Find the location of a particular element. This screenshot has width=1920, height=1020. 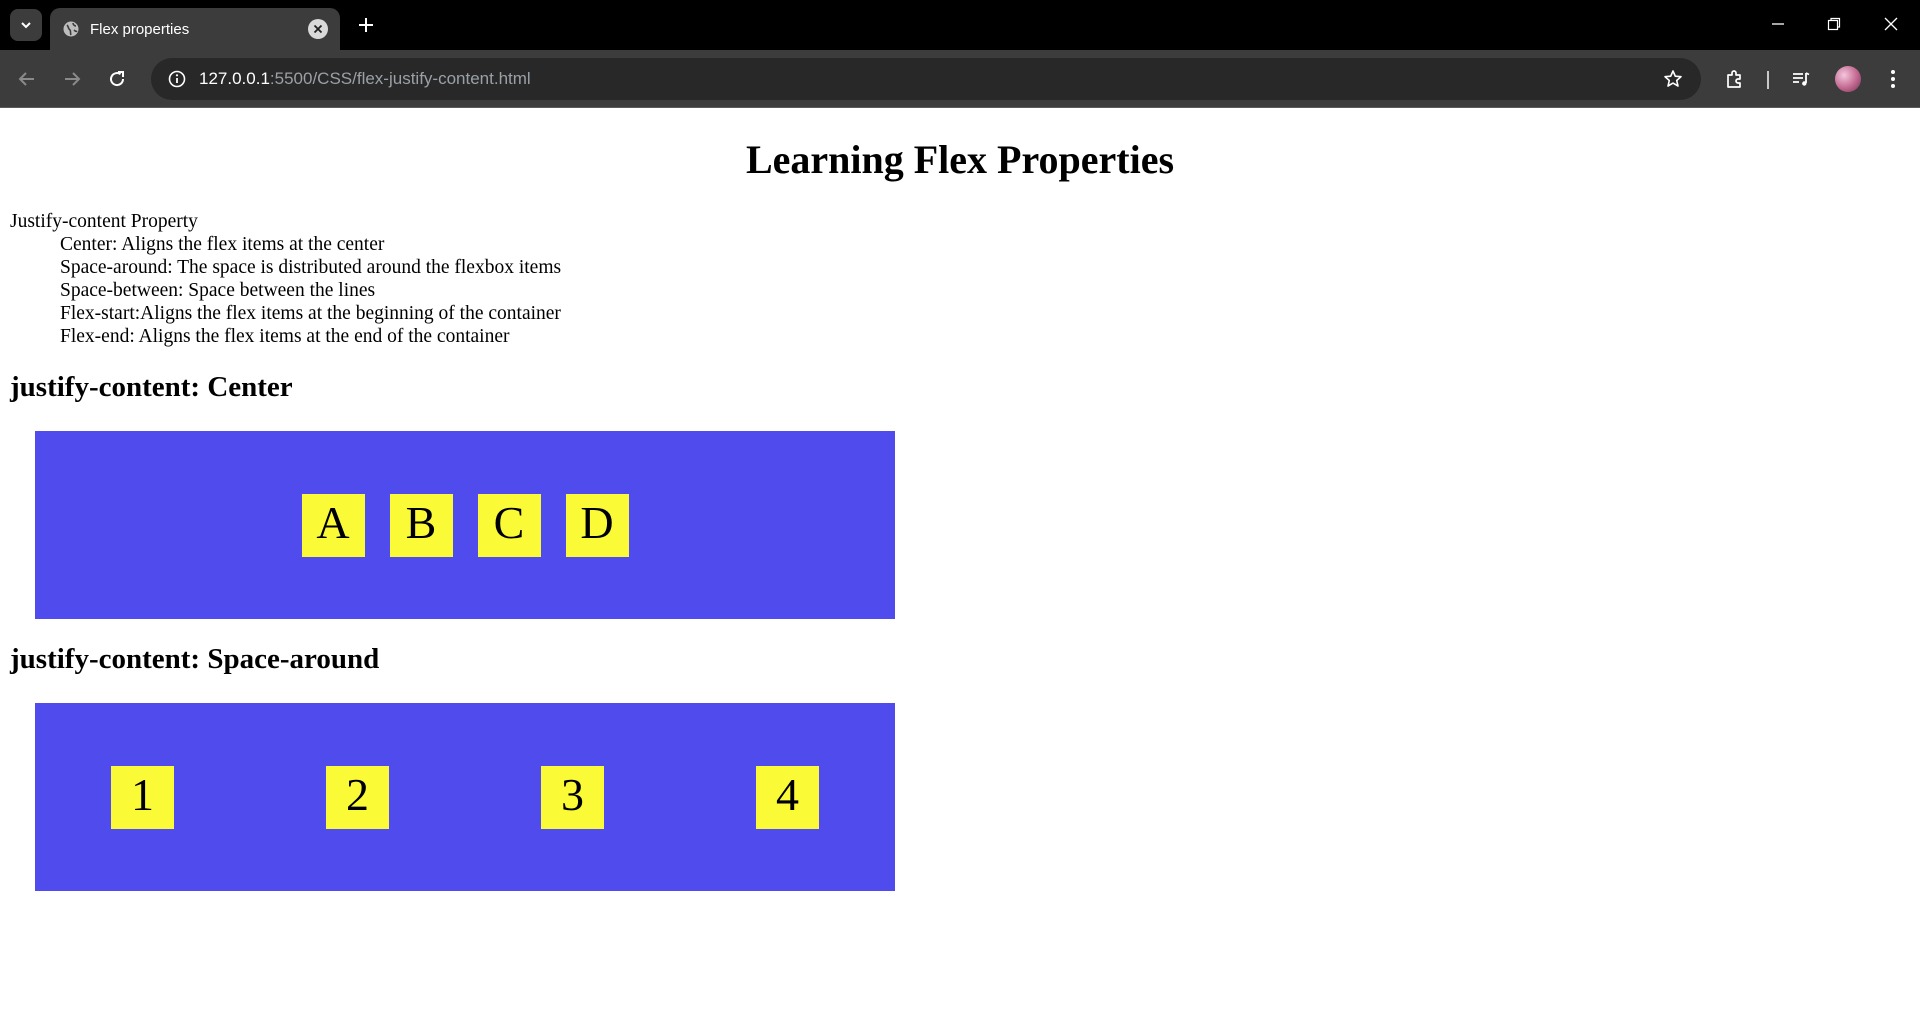

close-icon is located at coordinates (318, 29).